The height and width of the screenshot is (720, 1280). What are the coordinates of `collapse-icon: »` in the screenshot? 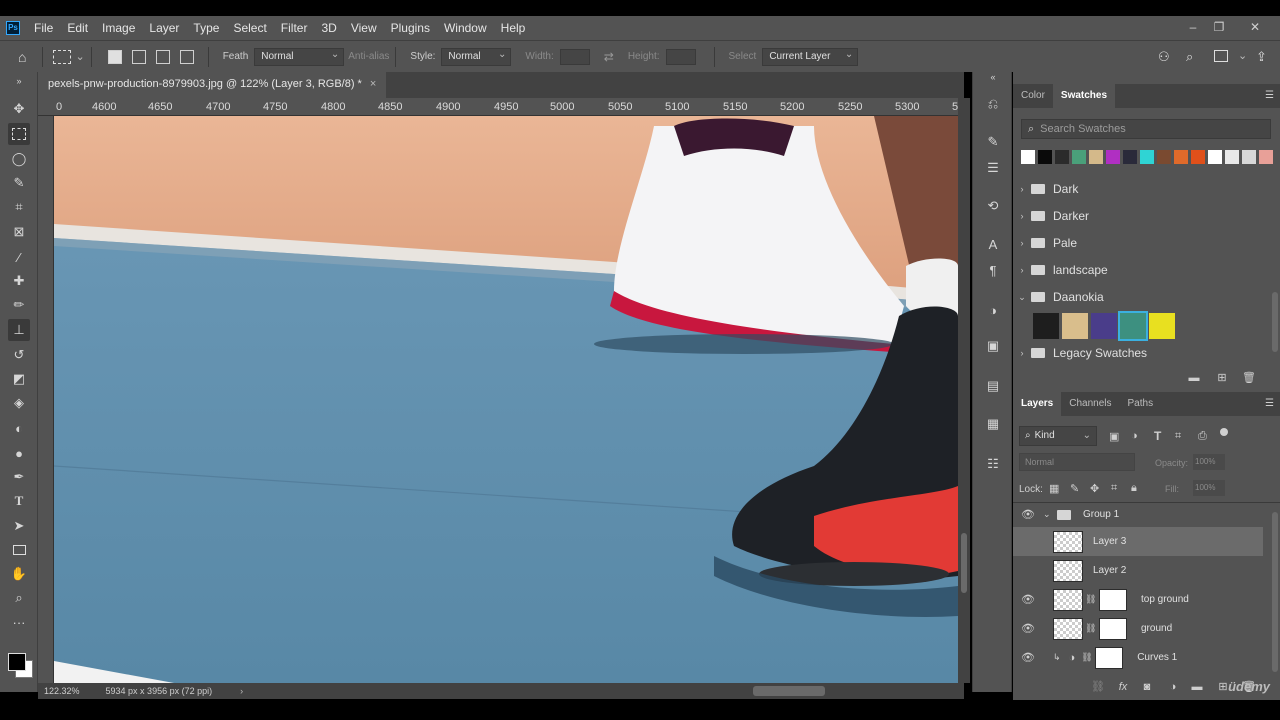 It's located at (19, 81).